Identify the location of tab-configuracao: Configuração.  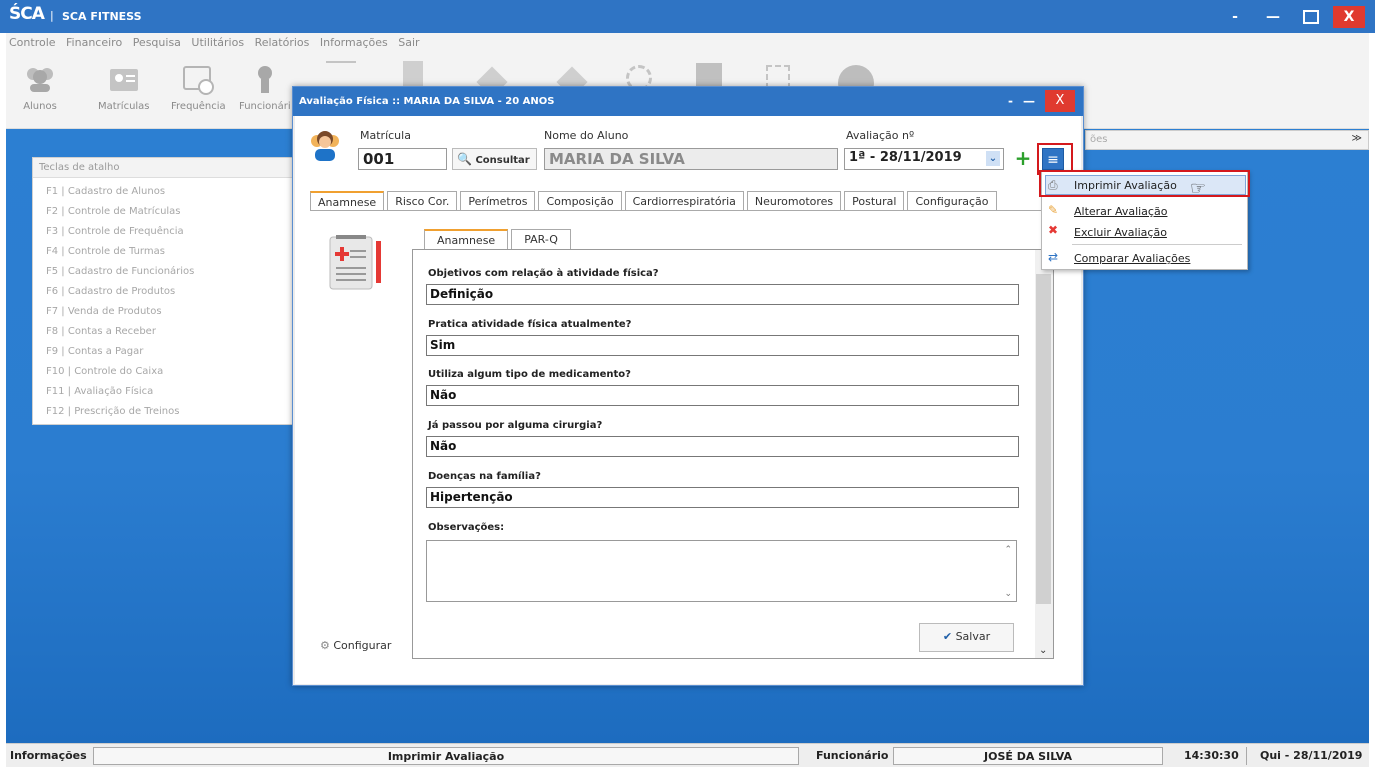
(952, 201).